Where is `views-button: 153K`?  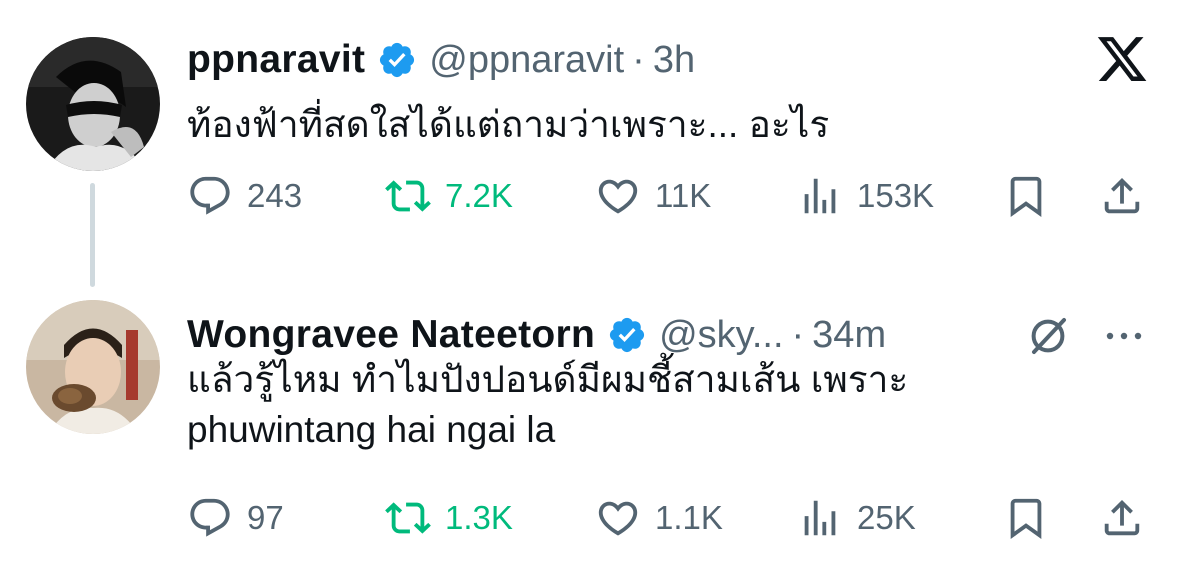
views-button: 153K is located at coordinates (865, 196).